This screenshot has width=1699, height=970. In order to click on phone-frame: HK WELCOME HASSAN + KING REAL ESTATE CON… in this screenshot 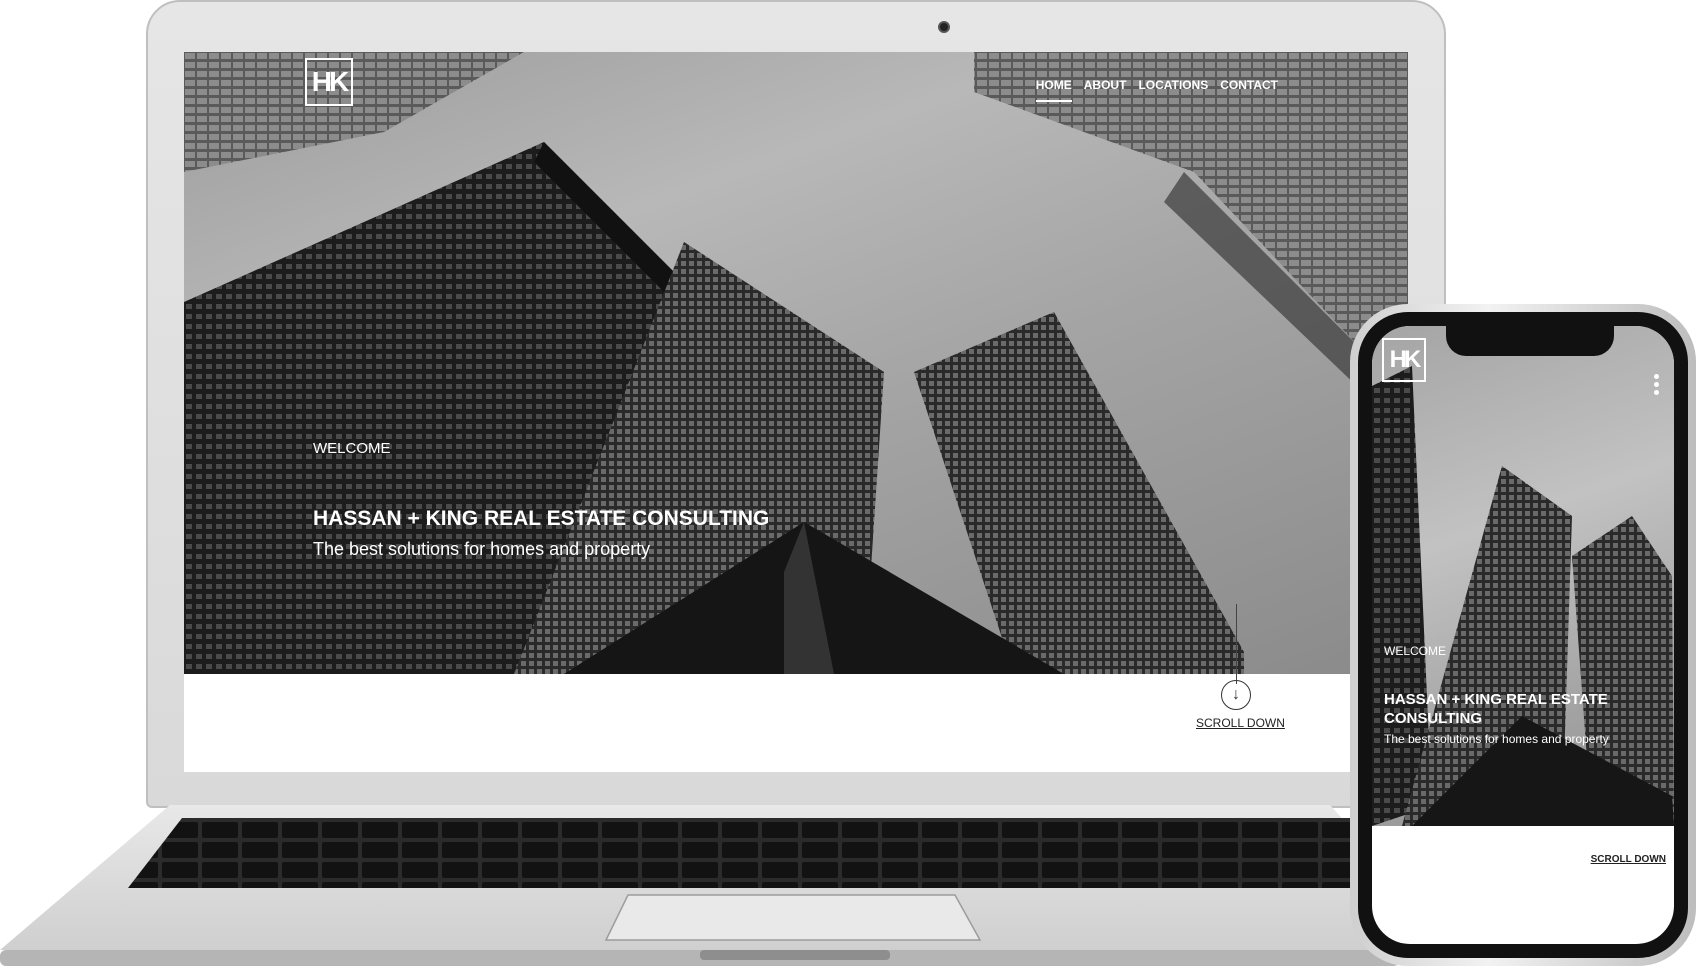, I will do `click(1523, 635)`.